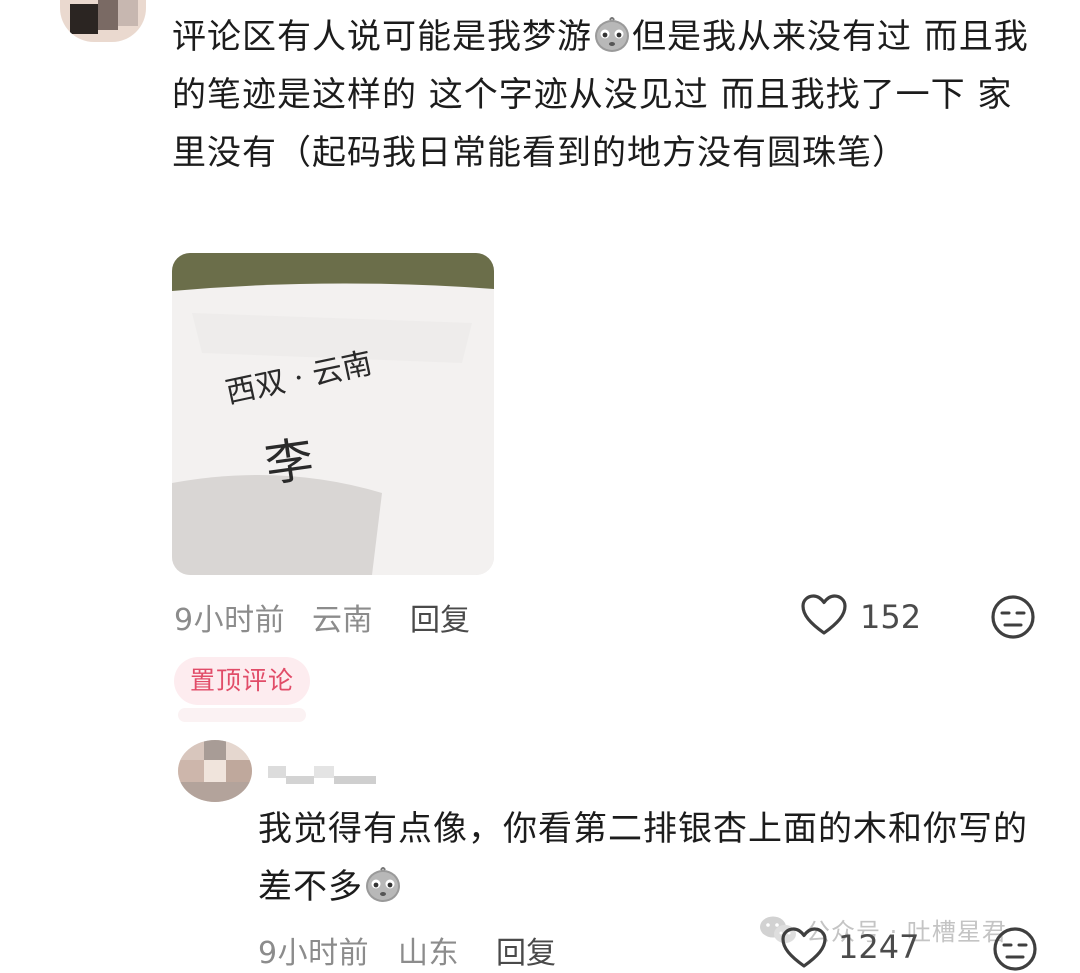 Image resolution: width=1080 pixels, height=973 pixels. What do you see at coordinates (879, 947) in the screenshot?
I see `like-count: 1247` at bounding box center [879, 947].